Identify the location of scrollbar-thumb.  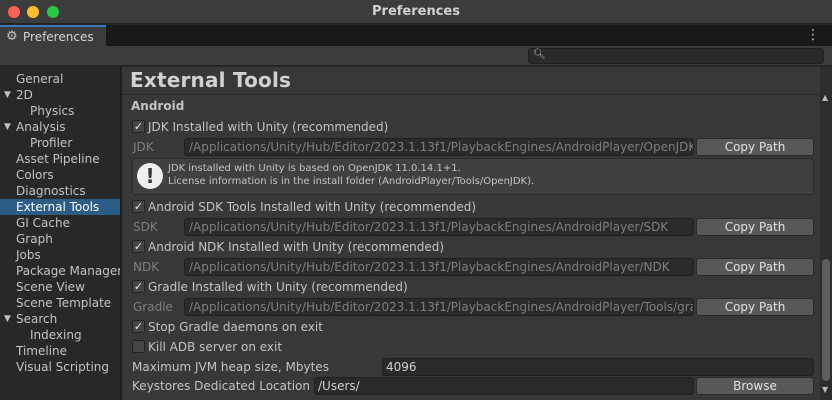
(826, 320).